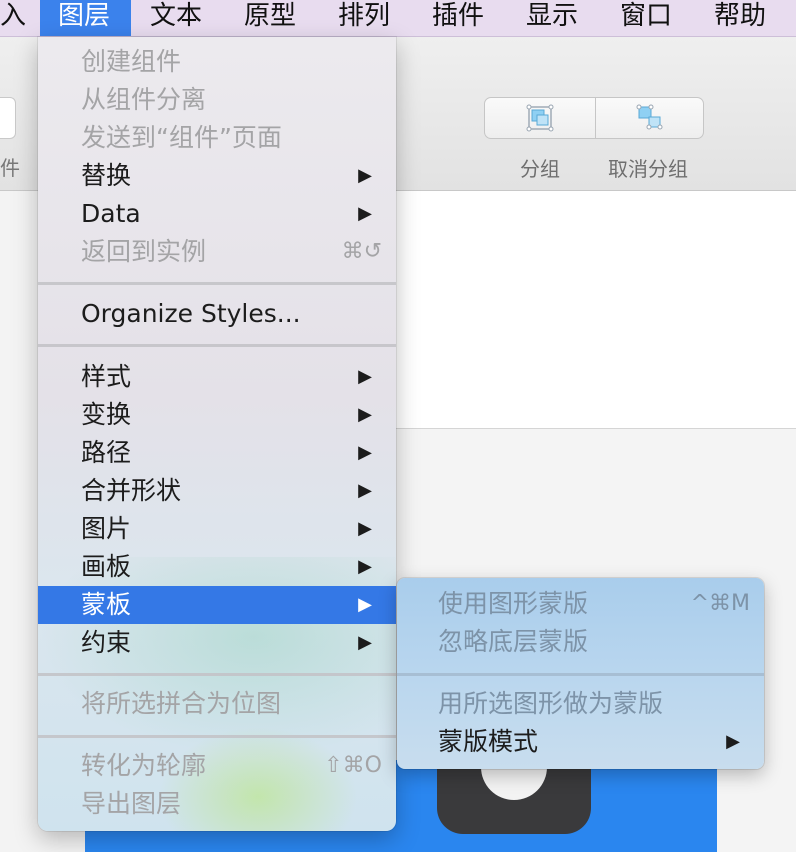 This screenshot has width=796, height=852. I want to click on menu-item-label: 将所选拼合为位图, so click(181, 703).